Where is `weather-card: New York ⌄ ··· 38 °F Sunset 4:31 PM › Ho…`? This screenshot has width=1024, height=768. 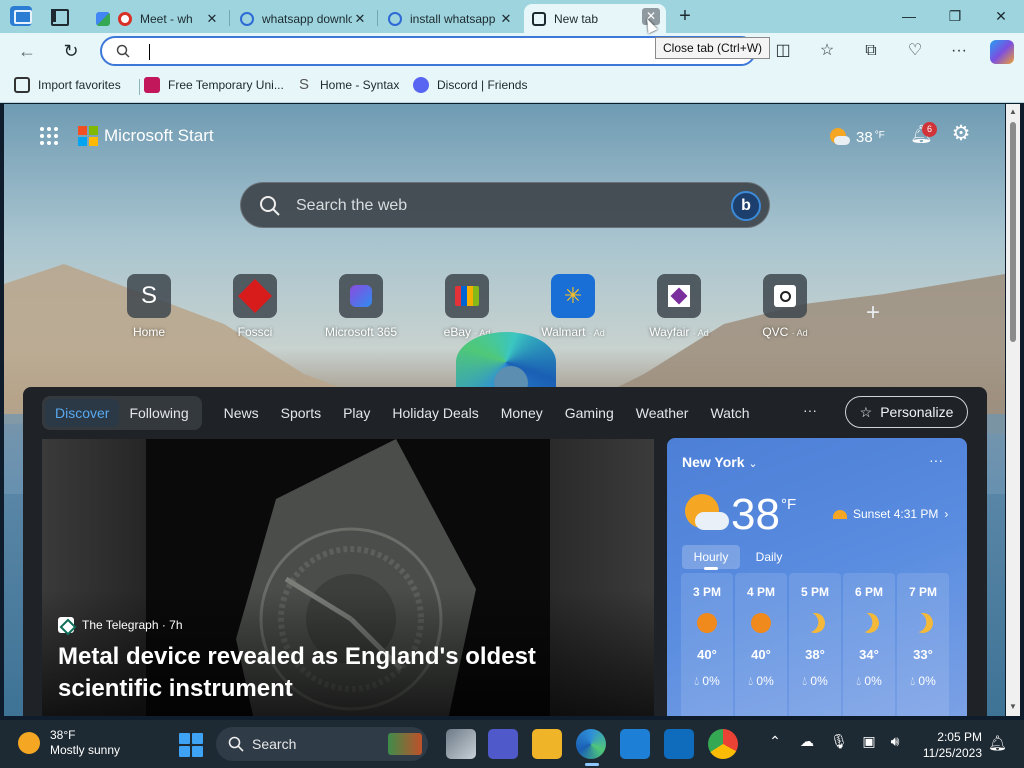
weather-card: New York ⌄ ··· 38 °F Sunset 4:31 PM › Ho… is located at coordinates (817, 577).